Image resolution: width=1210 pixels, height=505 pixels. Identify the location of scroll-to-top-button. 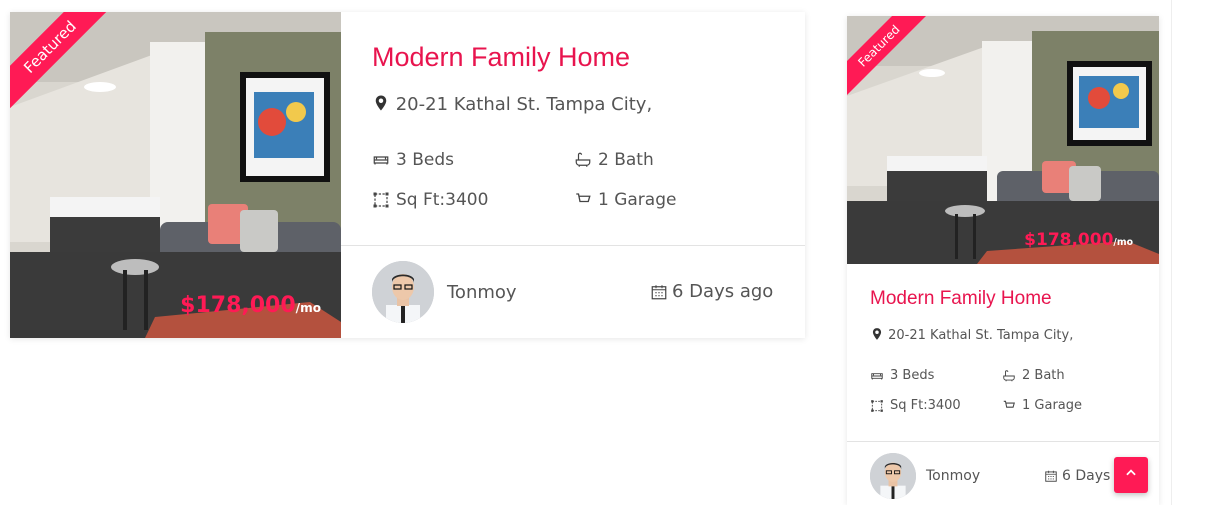
(1131, 475).